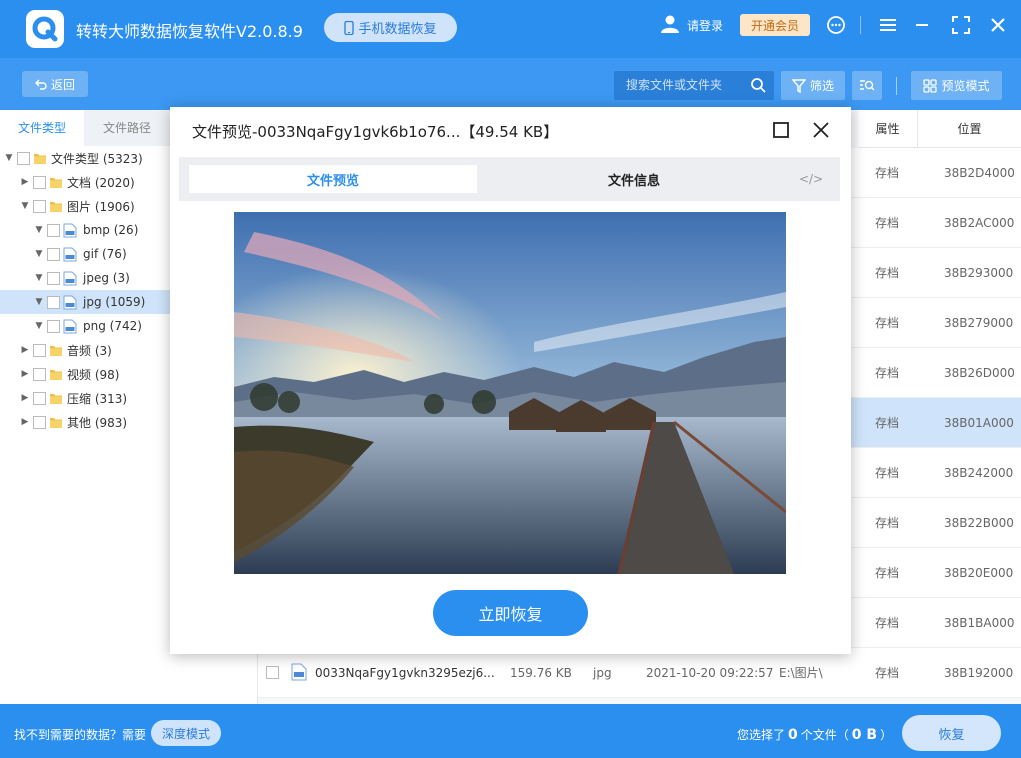  I want to click on mobile-recovery-button: 手机数据恢复, so click(390, 27).